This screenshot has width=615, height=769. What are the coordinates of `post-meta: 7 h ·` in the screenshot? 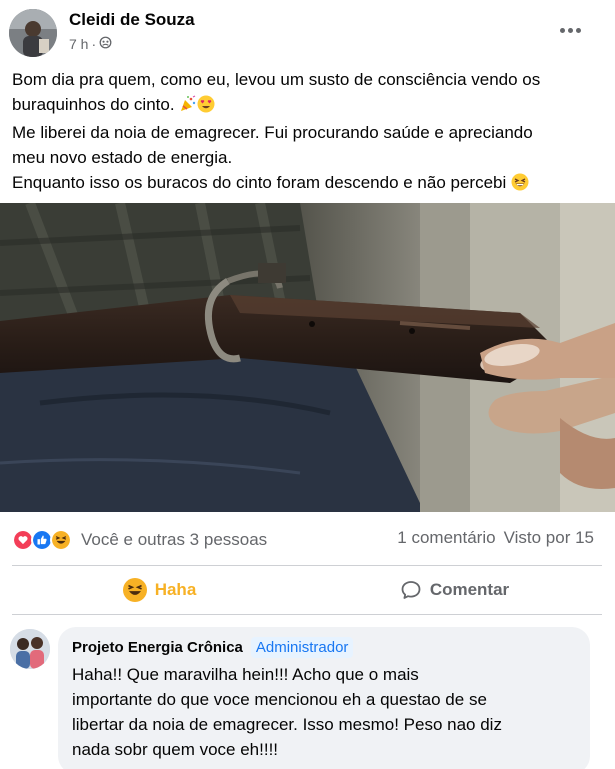 It's located at (90, 44).